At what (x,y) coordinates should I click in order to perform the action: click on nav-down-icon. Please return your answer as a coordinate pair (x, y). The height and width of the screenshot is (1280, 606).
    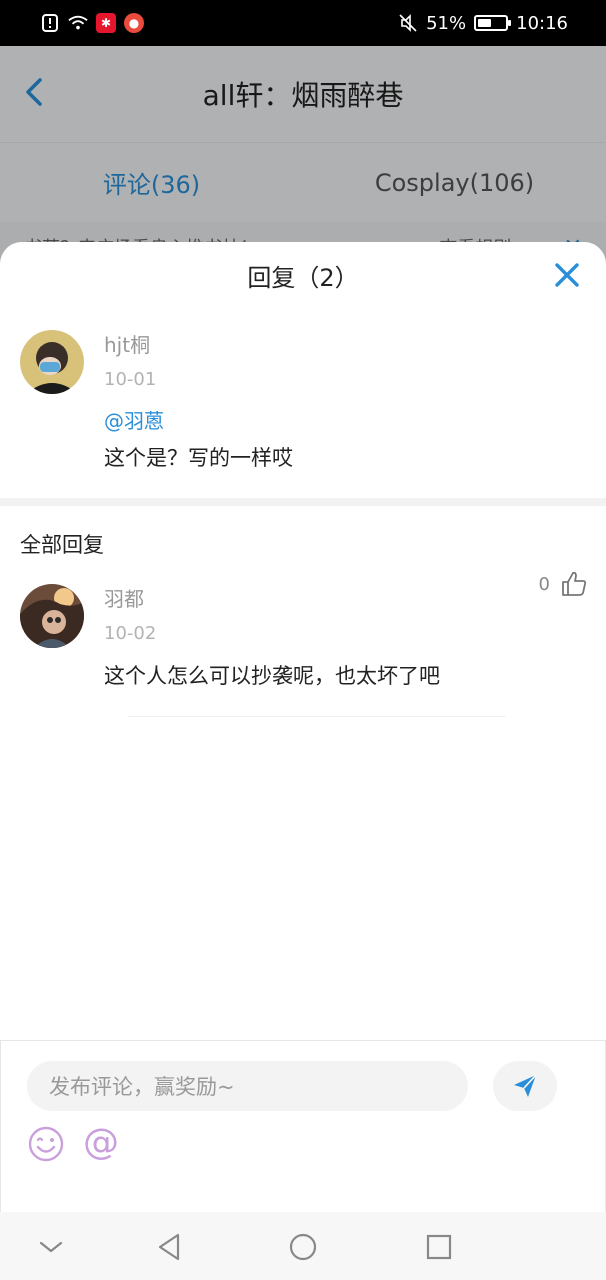
    Looking at the image, I should click on (51, 1247).